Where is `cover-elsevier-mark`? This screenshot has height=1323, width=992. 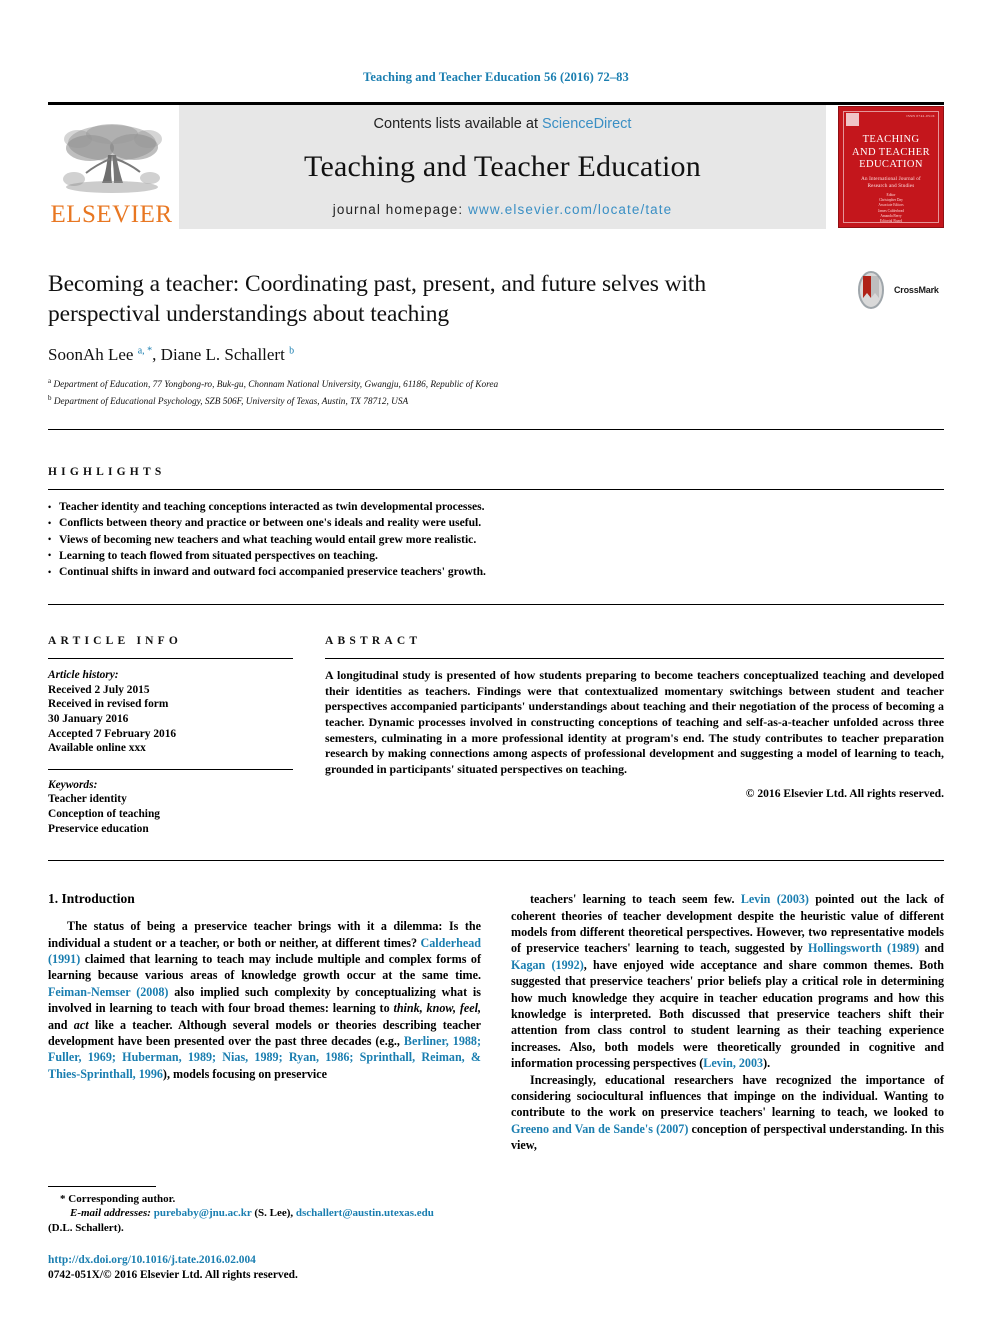
cover-elsevier-mark is located at coordinates (852, 119).